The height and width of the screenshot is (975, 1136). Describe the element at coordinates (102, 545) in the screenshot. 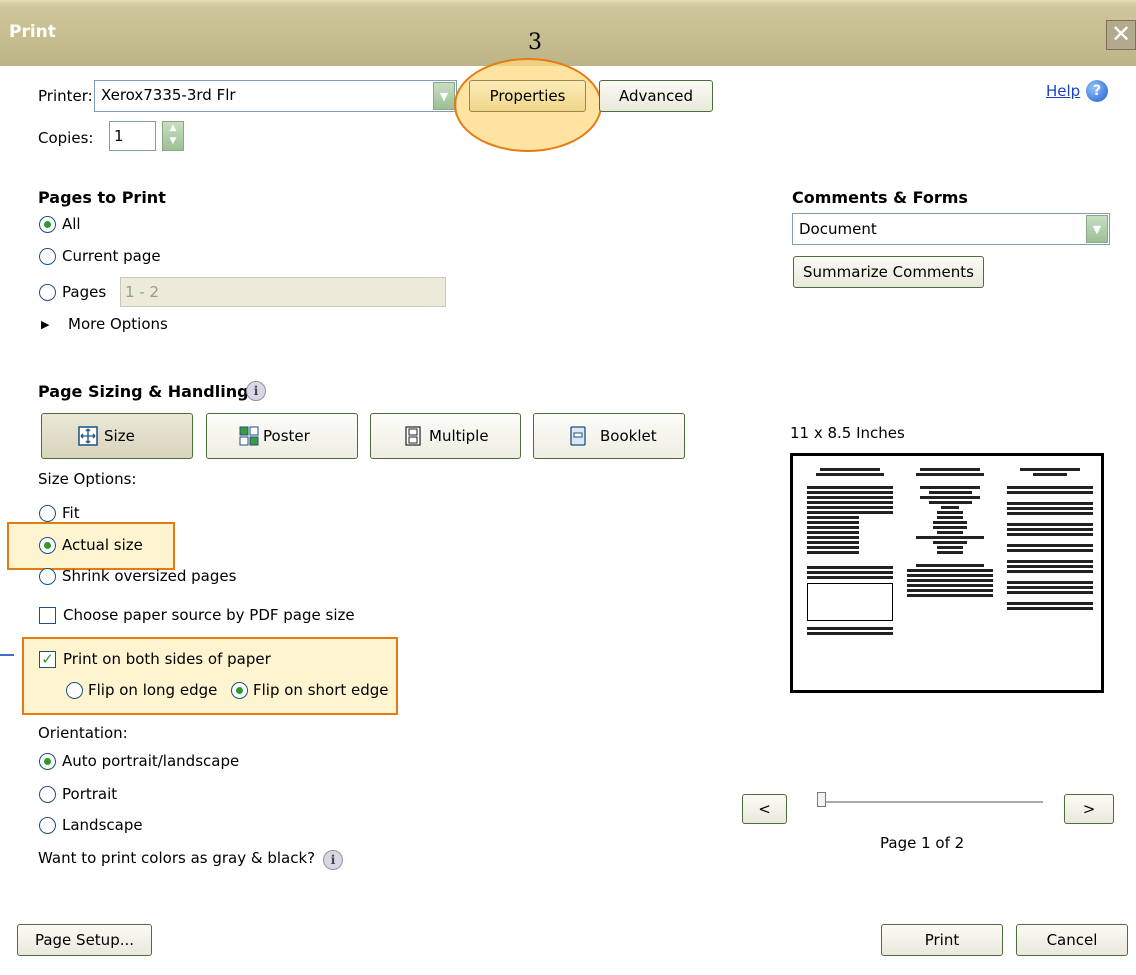

I see `radio-actual-size-label: Actual size` at that location.